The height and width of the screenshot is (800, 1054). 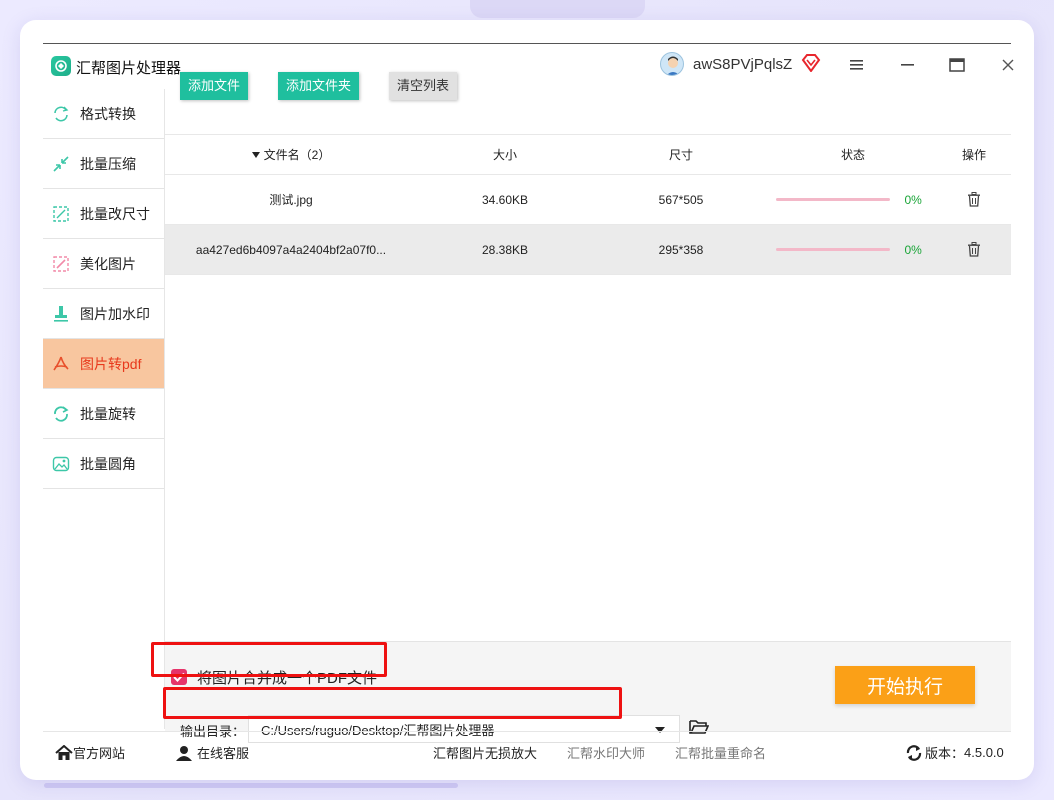 What do you see at coordinates (485, 752) in the screenshot?
I see `lossless-enlarge-link: 汇帮图片无损放大` at bounding box center [485, 752].